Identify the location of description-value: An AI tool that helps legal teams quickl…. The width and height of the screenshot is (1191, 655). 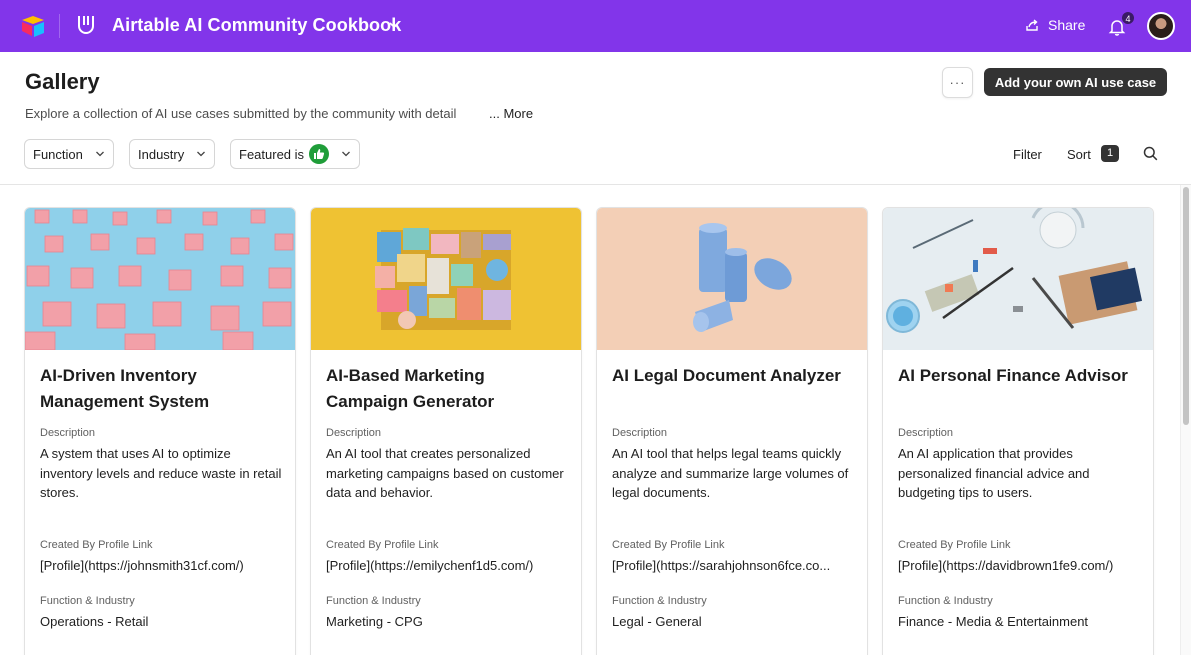
(730, 473).